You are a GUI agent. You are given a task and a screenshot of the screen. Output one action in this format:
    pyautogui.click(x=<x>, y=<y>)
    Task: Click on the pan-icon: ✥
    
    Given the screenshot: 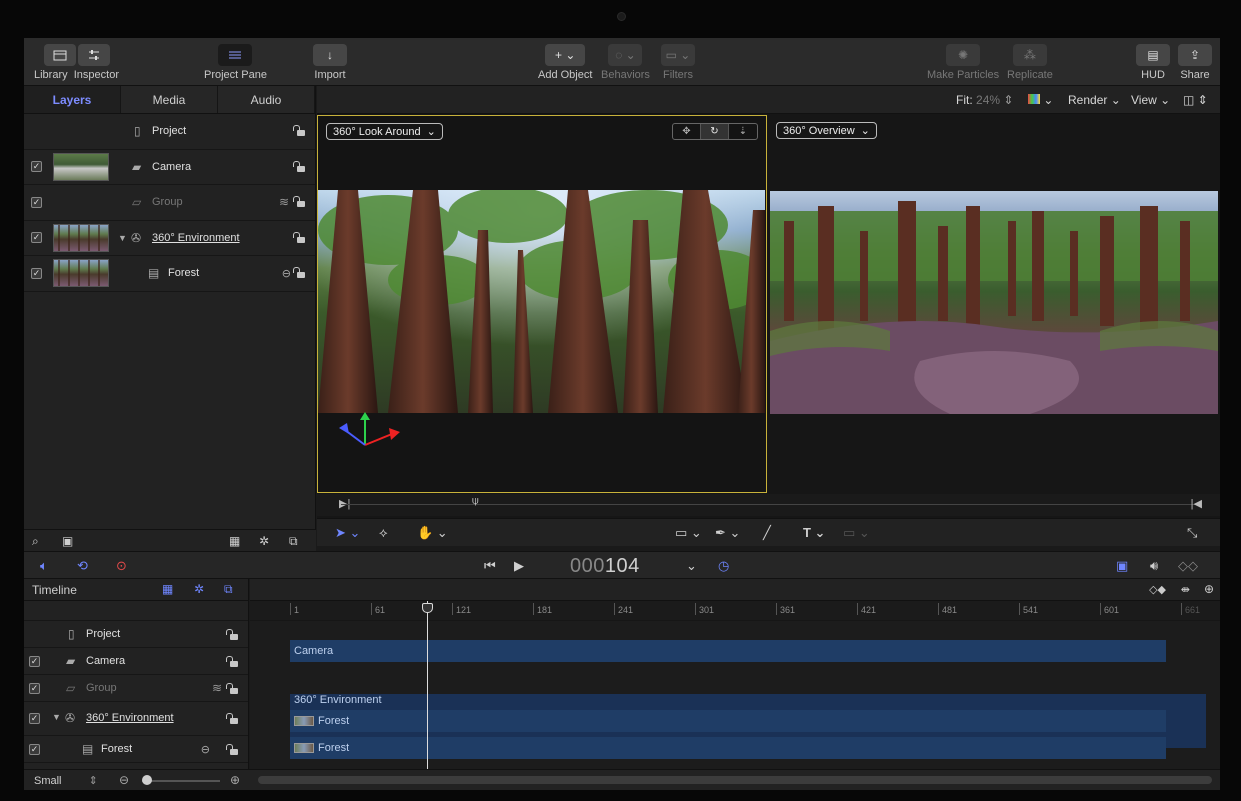 What is the action you would take?
    pyautogui.click(x=687, y=131)
    